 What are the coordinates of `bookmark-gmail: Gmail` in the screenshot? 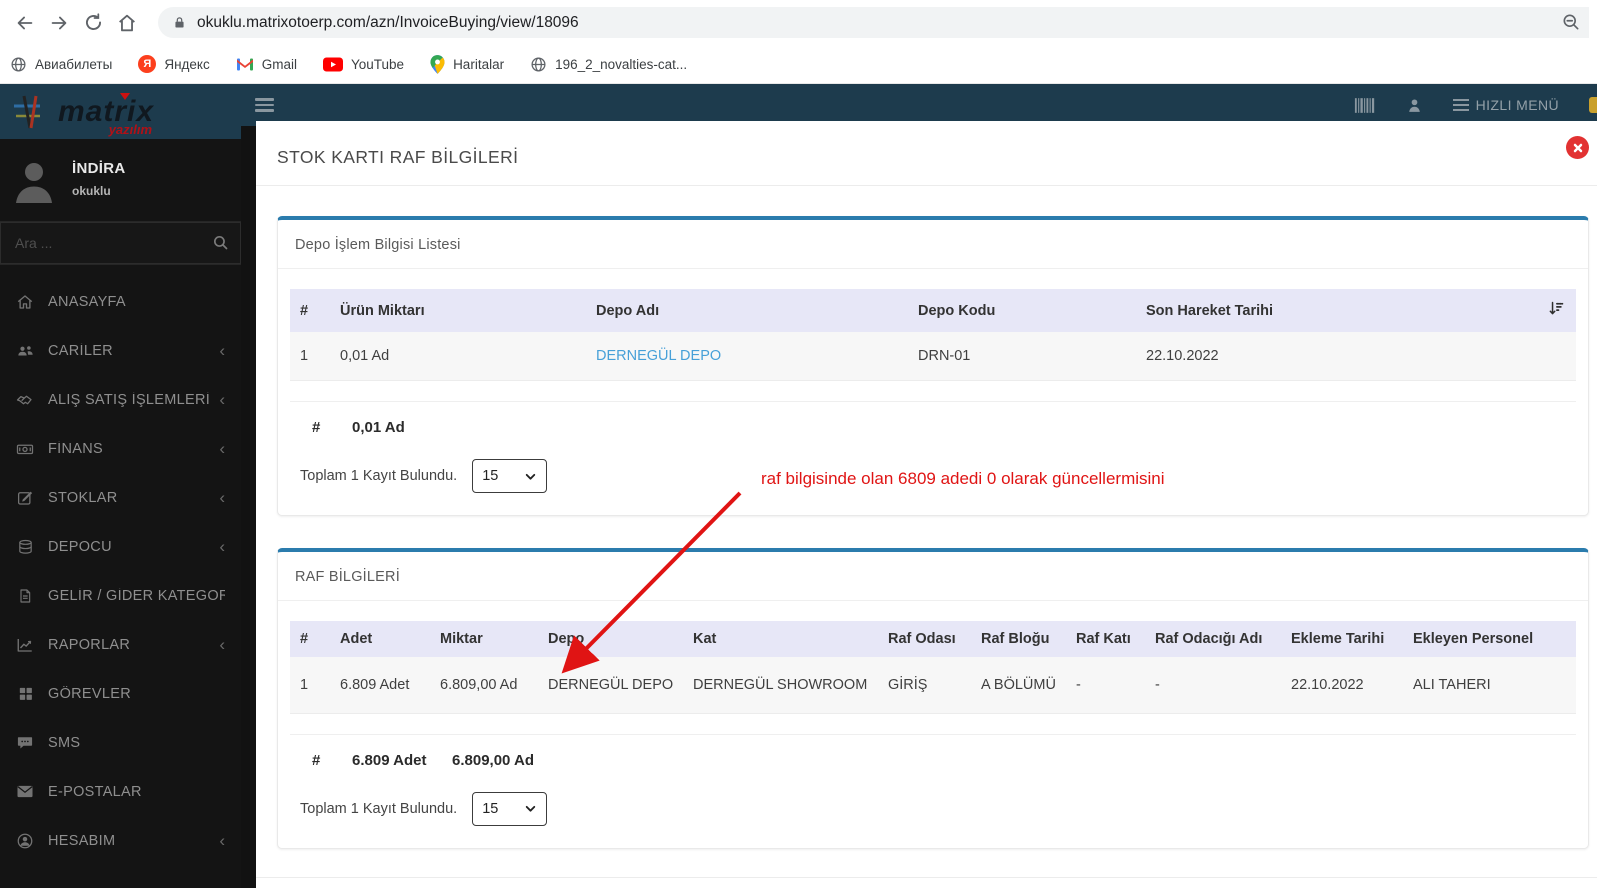 It's located at (266, 64).